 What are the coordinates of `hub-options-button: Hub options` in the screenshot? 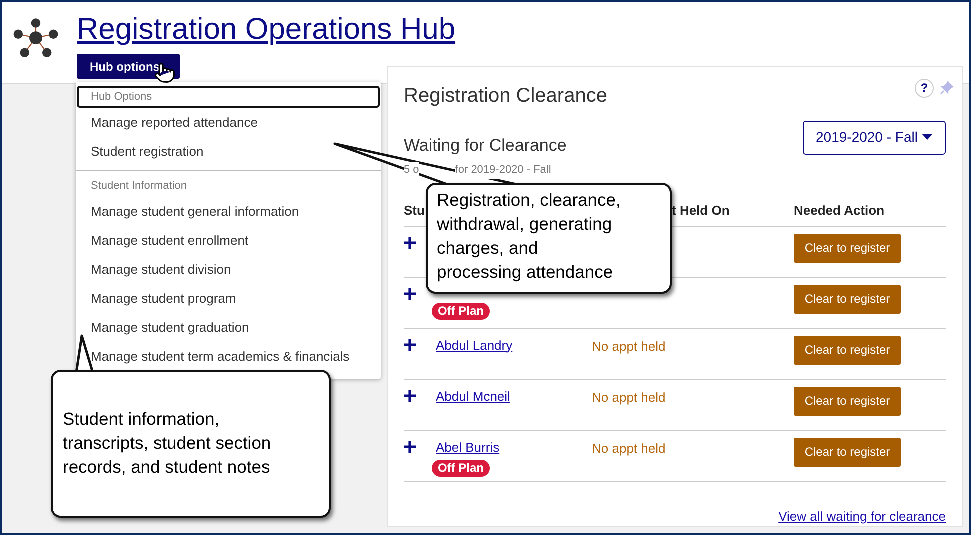 It's located at (128, 66).